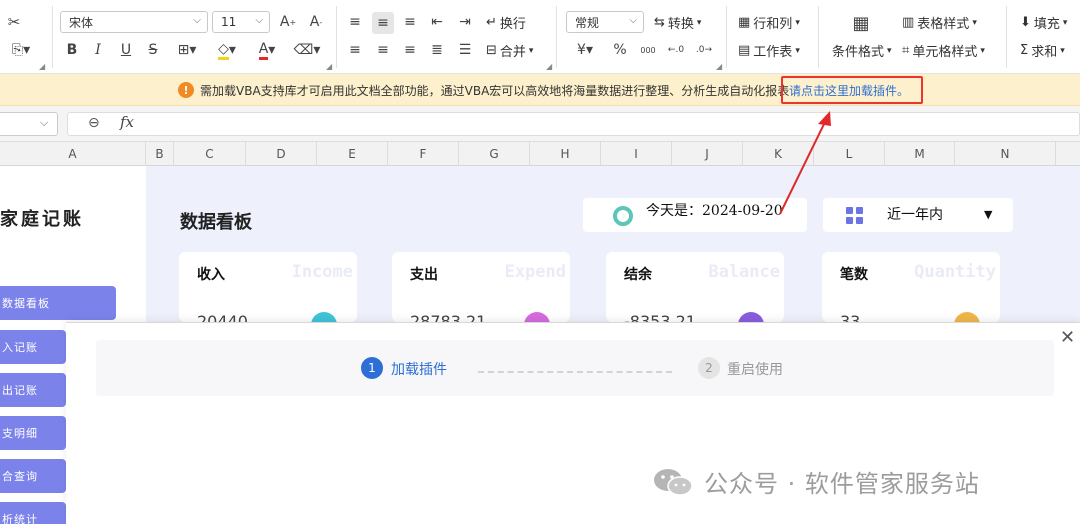  Describe the element at coordinates (908, 22) in the screenshot. I see `table-style-icon: ▥` at that location.